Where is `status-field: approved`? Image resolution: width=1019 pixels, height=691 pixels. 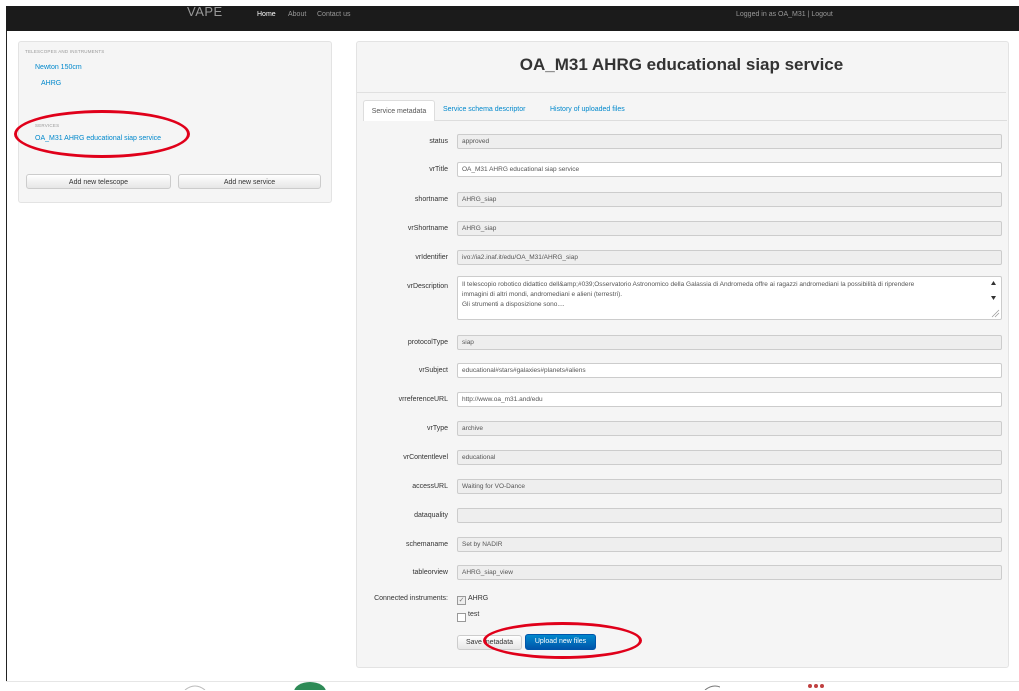 status-field: approved is located at coordinates (729, 141).